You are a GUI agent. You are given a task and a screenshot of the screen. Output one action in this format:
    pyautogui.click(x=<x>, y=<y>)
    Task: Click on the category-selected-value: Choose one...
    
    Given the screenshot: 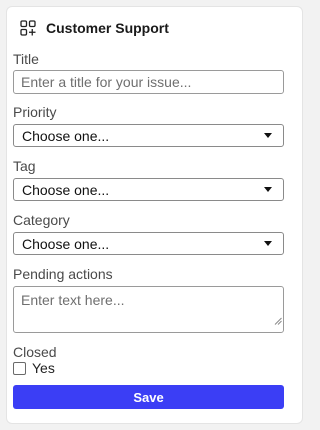 What is the action you would take?
    pyautogui.click(x=66, y=243)
    